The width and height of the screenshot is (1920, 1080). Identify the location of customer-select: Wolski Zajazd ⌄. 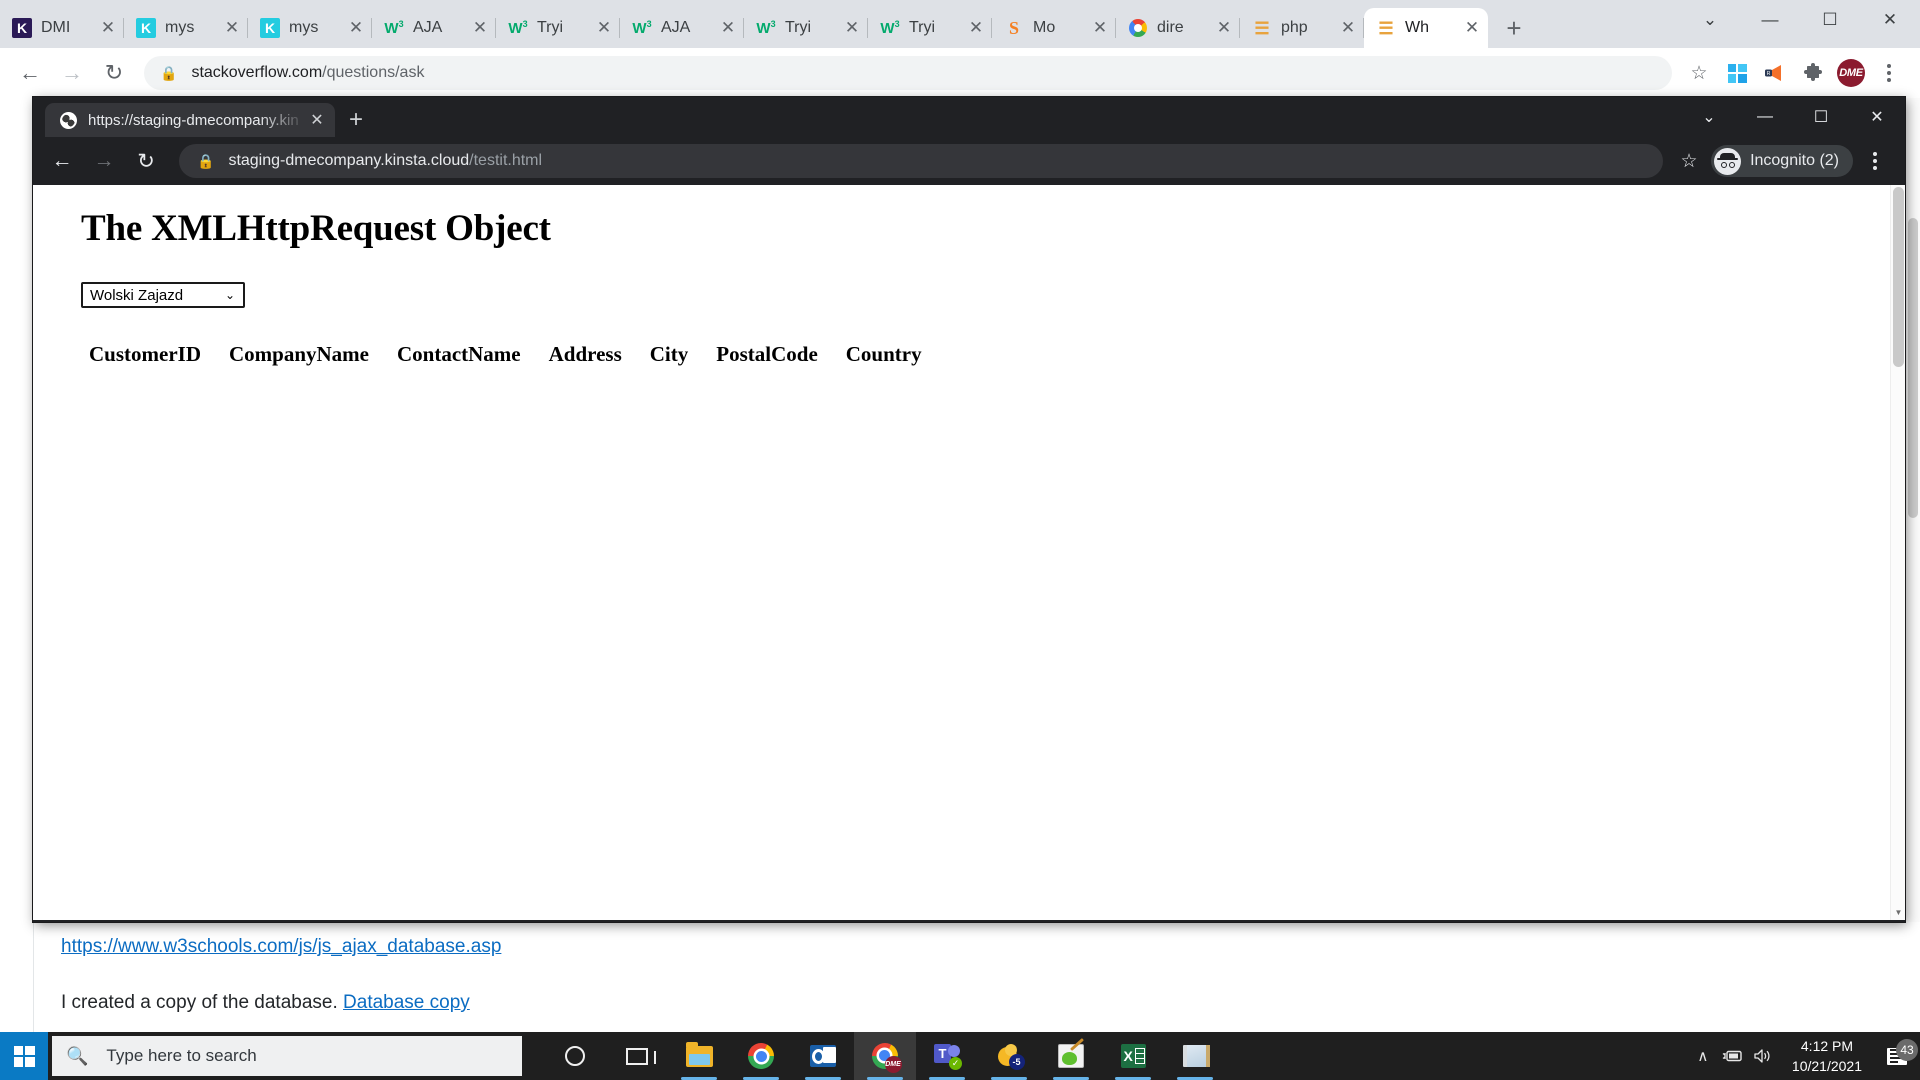
(163, 295).